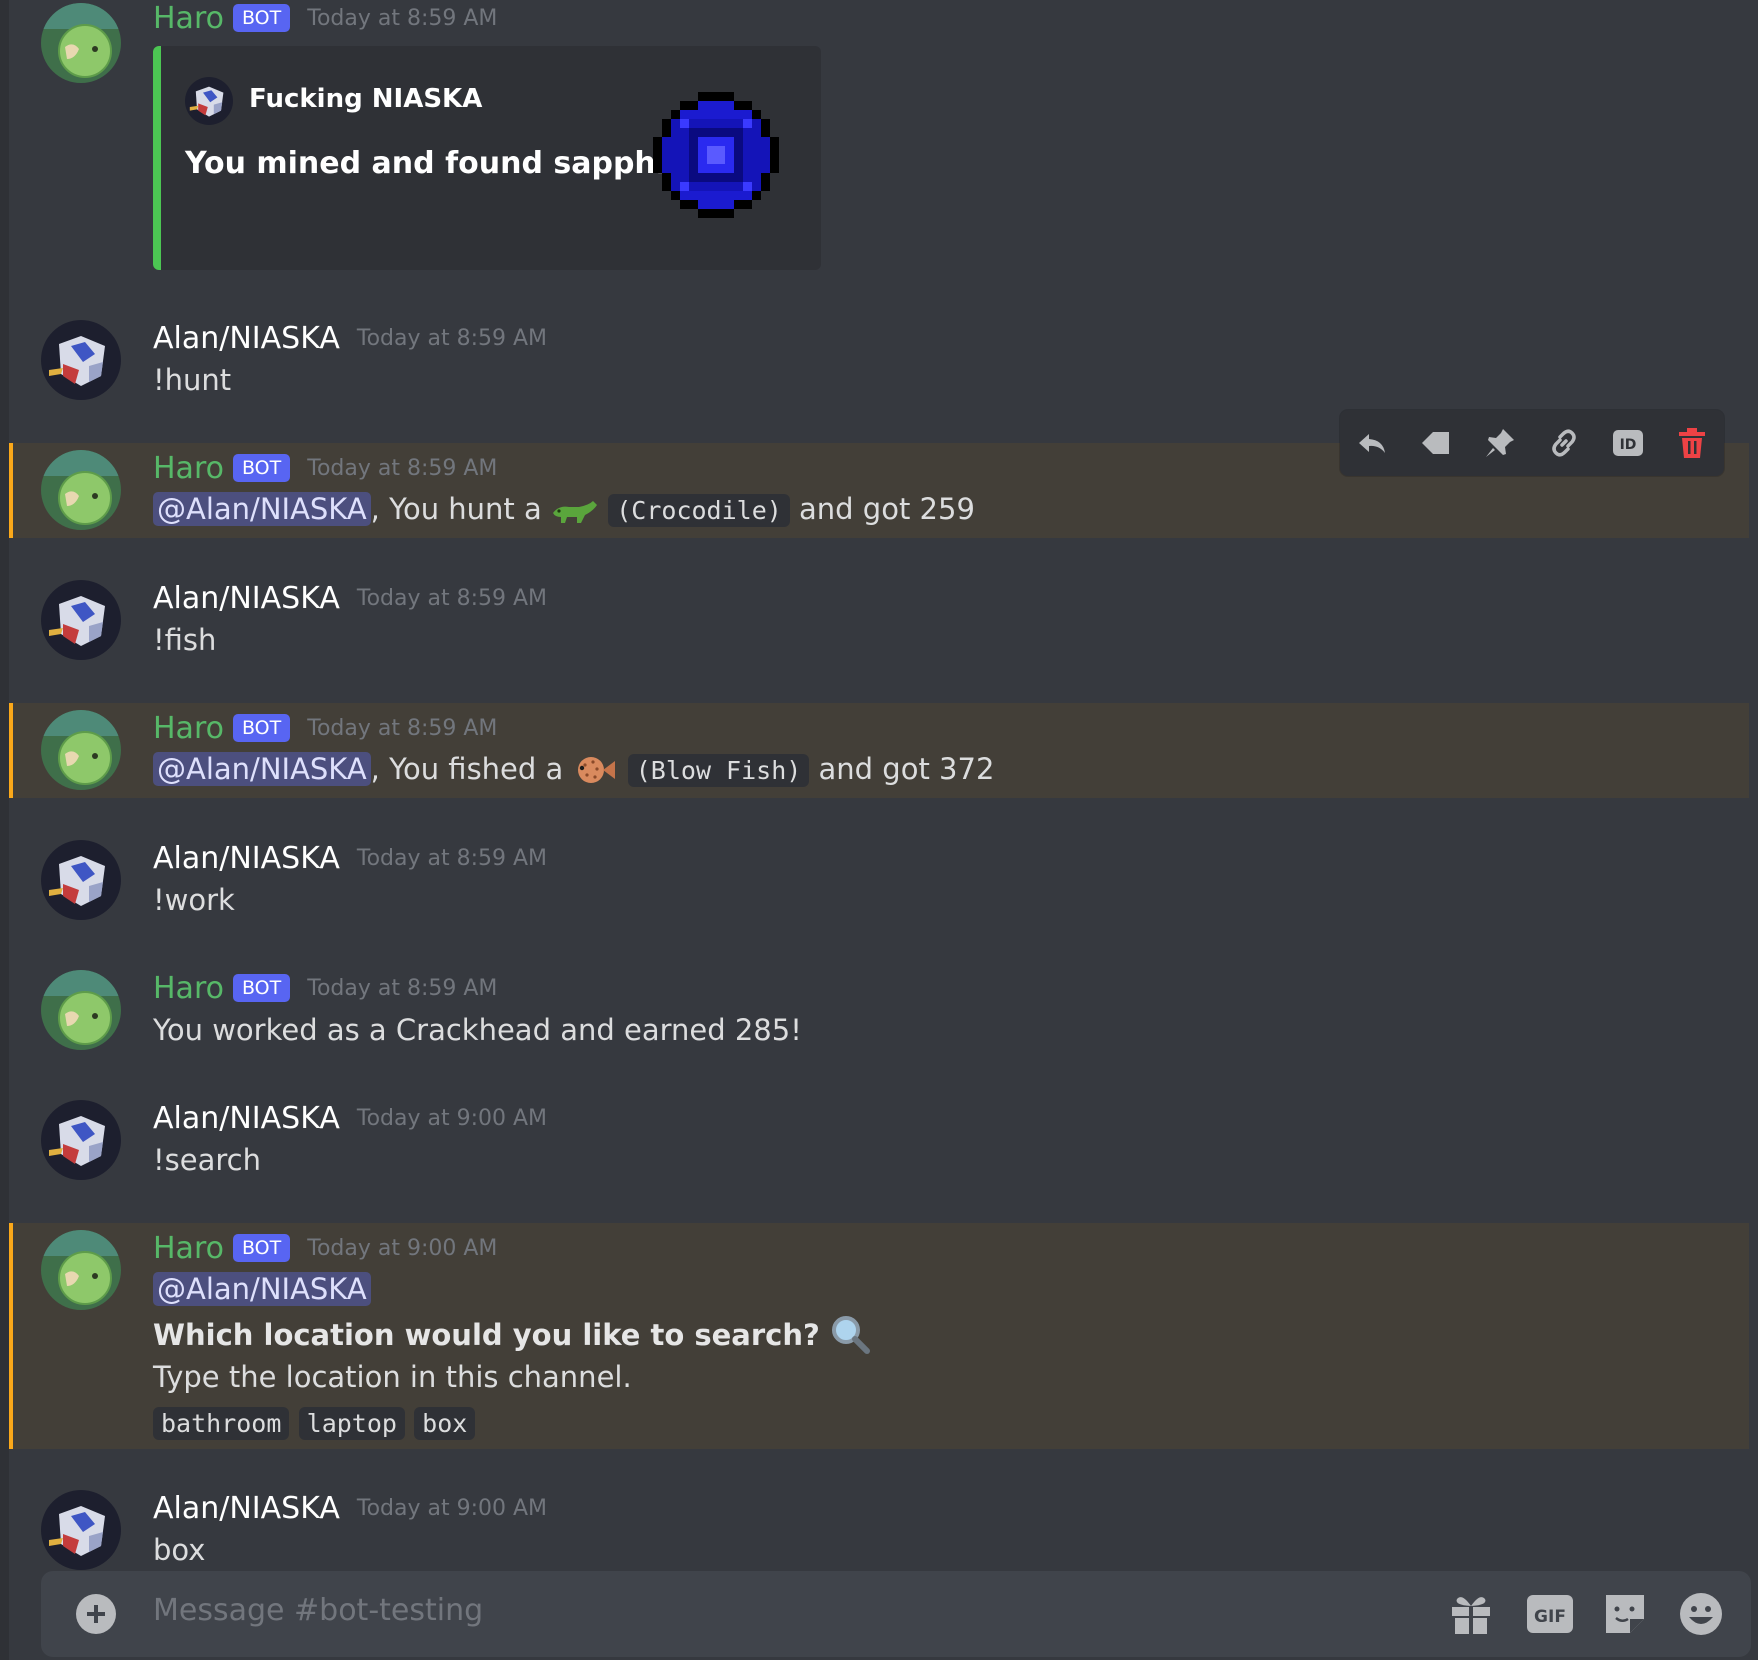  Describe the element at coordinates (1532, 443) in the screenshot. I see `message-actions-toolbar: ID` at that location.